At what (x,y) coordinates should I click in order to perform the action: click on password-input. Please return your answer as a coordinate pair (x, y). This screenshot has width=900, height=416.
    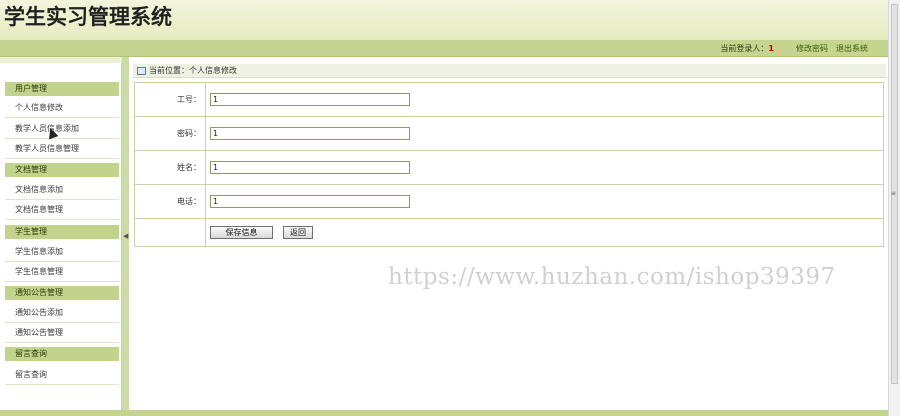
    Looking at the image, I should click on (310, 133).